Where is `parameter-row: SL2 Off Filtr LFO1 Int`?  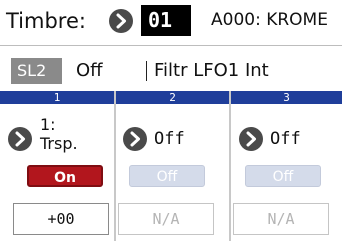 parameter-row: SL2 Off Filtr LFO1 Int is located at coordinates (171, 71).